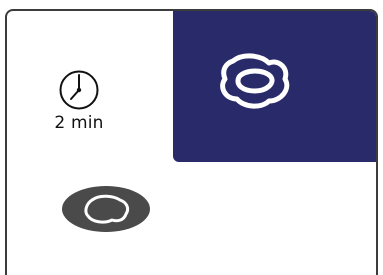 The height and width of the screenshot is (275, 383). I want to click on timer: 2 min, so click(79, 101).